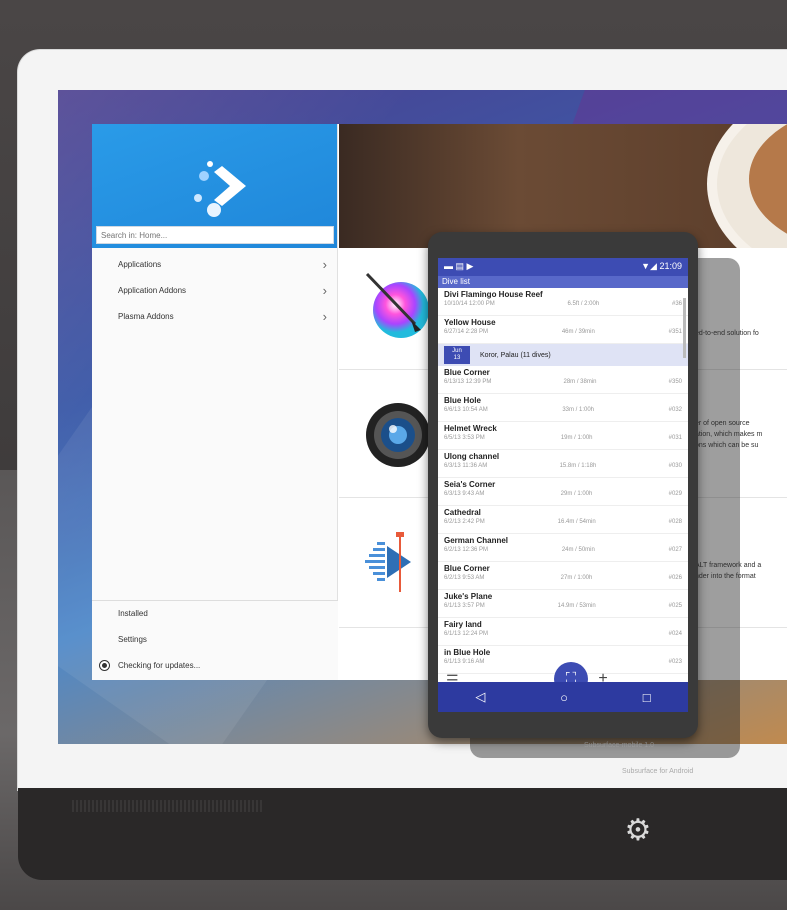 This screenshot has height=910, width=787. What do you see at coordinates (104, 665) in the screenshot?
I see `status-dot-icon` at bounding box center [104, 665].